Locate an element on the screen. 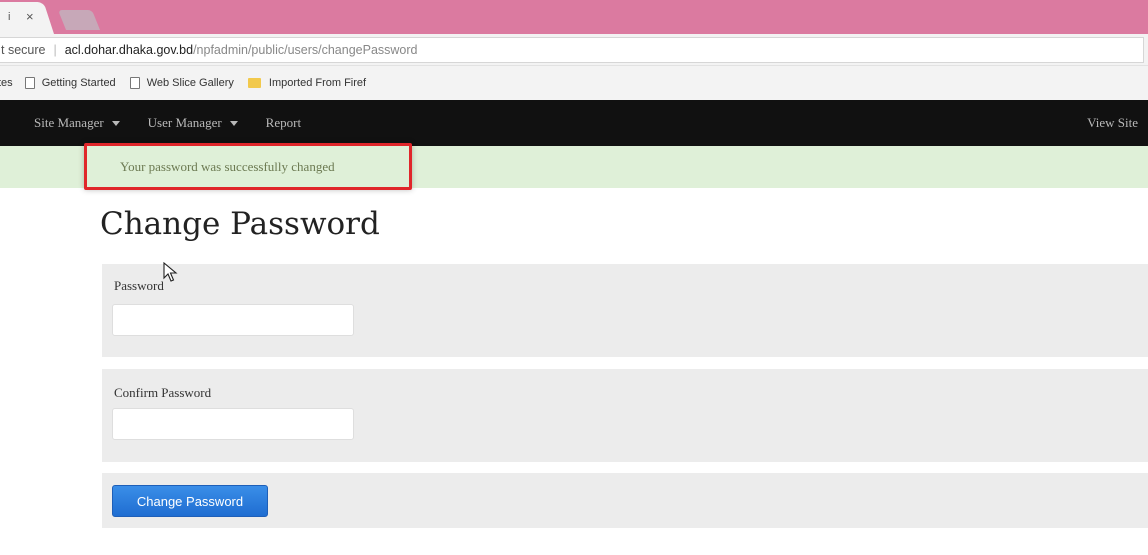 The height and width of the screenshot is (555, 1148). tab-title: i is located at coordinates (9, 17).